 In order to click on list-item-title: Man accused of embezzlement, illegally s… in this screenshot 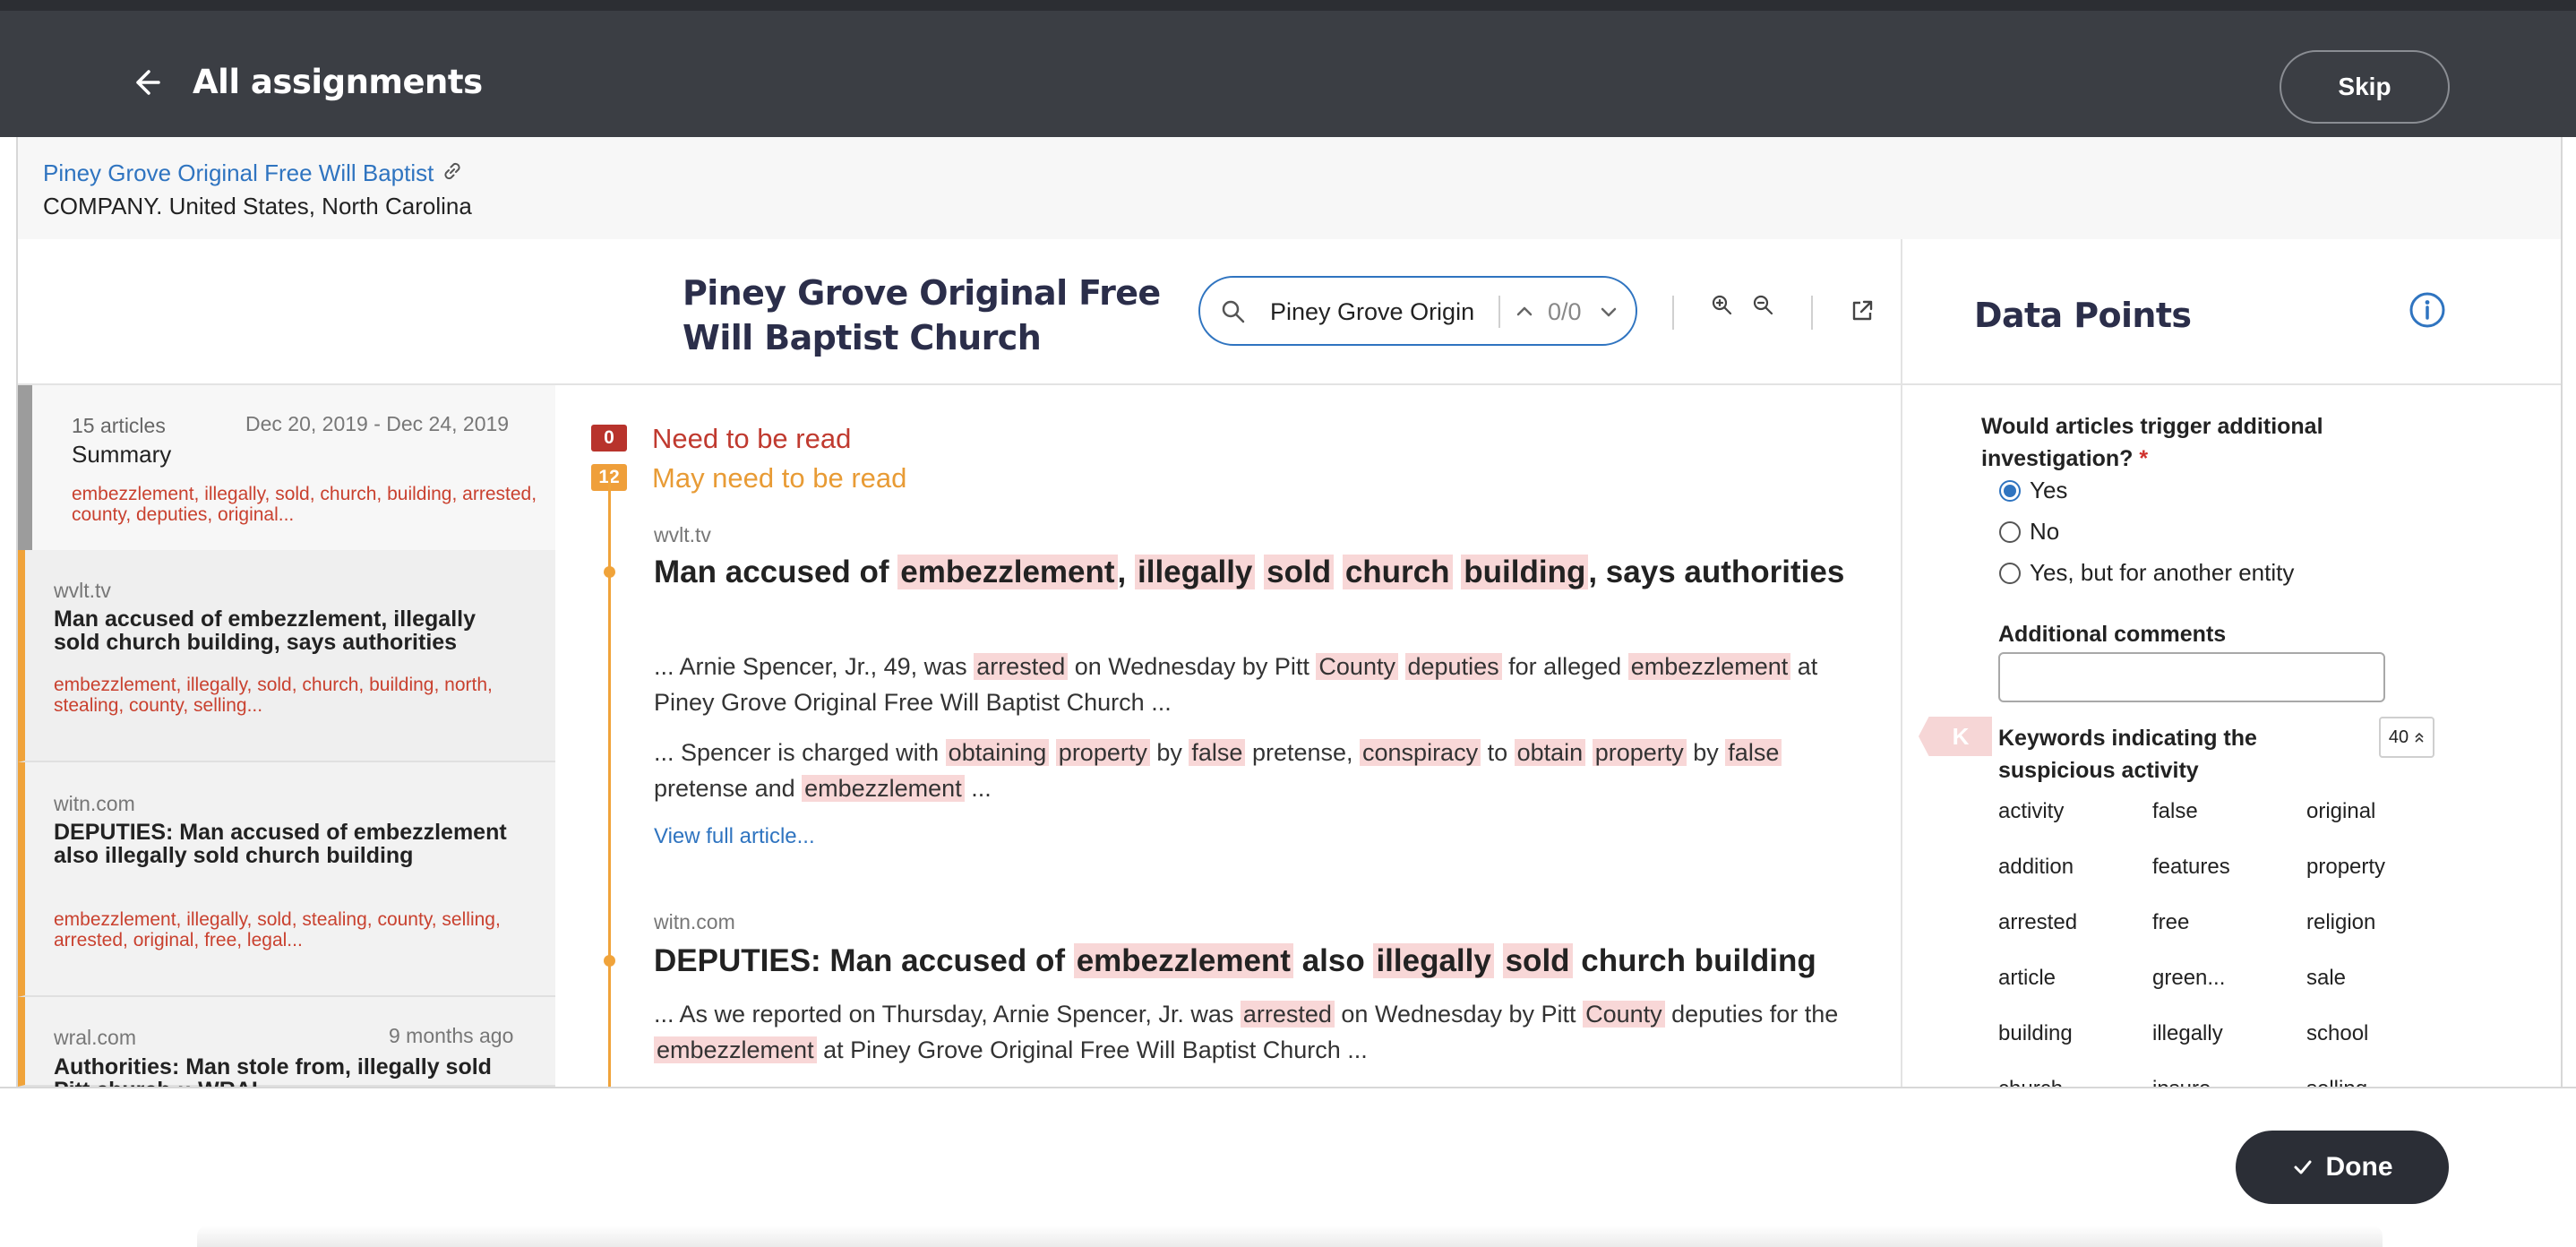, I will do `click(265, 631)`.